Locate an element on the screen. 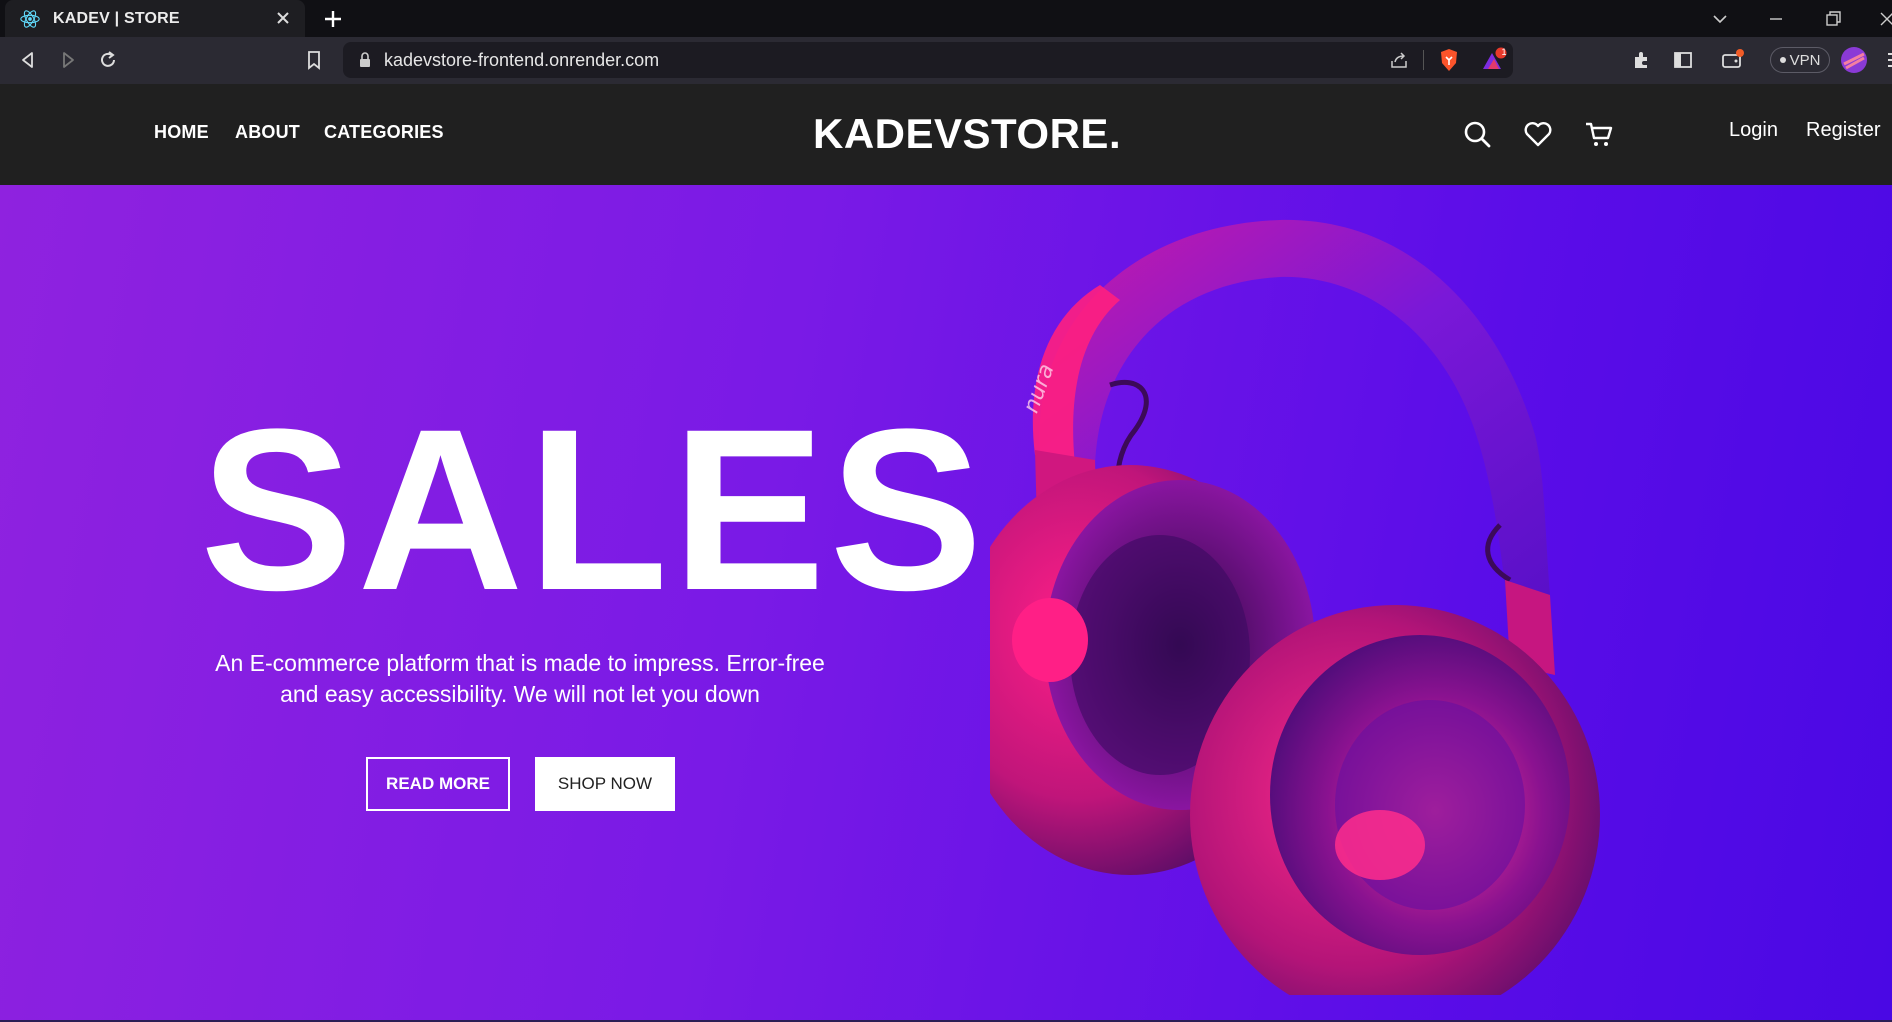  forward-icon is located at coordinates (68, 60).